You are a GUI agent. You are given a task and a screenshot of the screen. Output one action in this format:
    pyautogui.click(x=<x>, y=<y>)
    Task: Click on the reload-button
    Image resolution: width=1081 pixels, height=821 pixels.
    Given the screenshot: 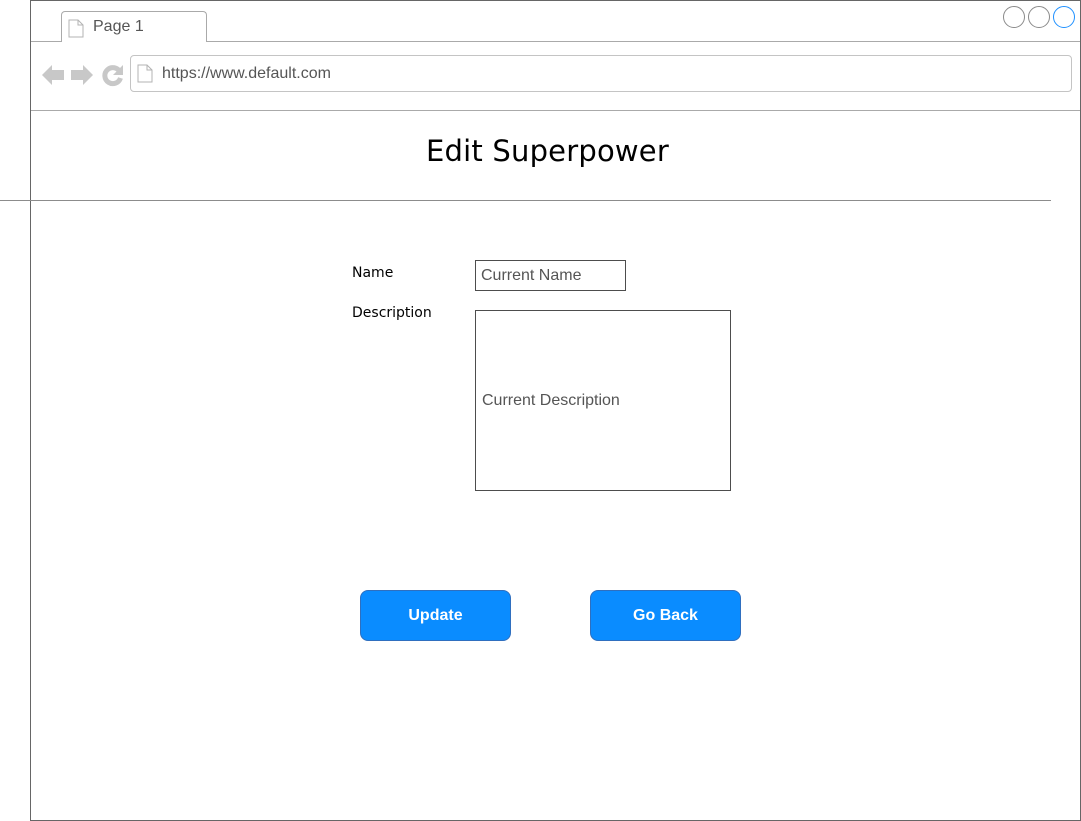 What is the action you would take?
    pyautogui.click(x=113, y=77)
    